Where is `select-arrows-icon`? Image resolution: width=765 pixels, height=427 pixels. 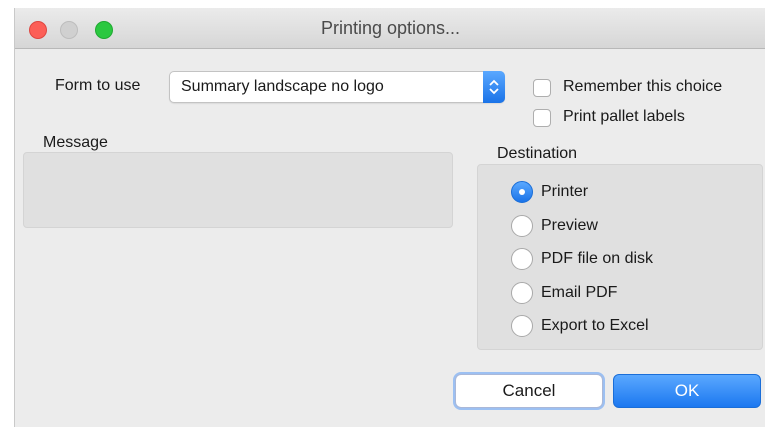
select-arrows-icon is located at coordinates (494, 87).